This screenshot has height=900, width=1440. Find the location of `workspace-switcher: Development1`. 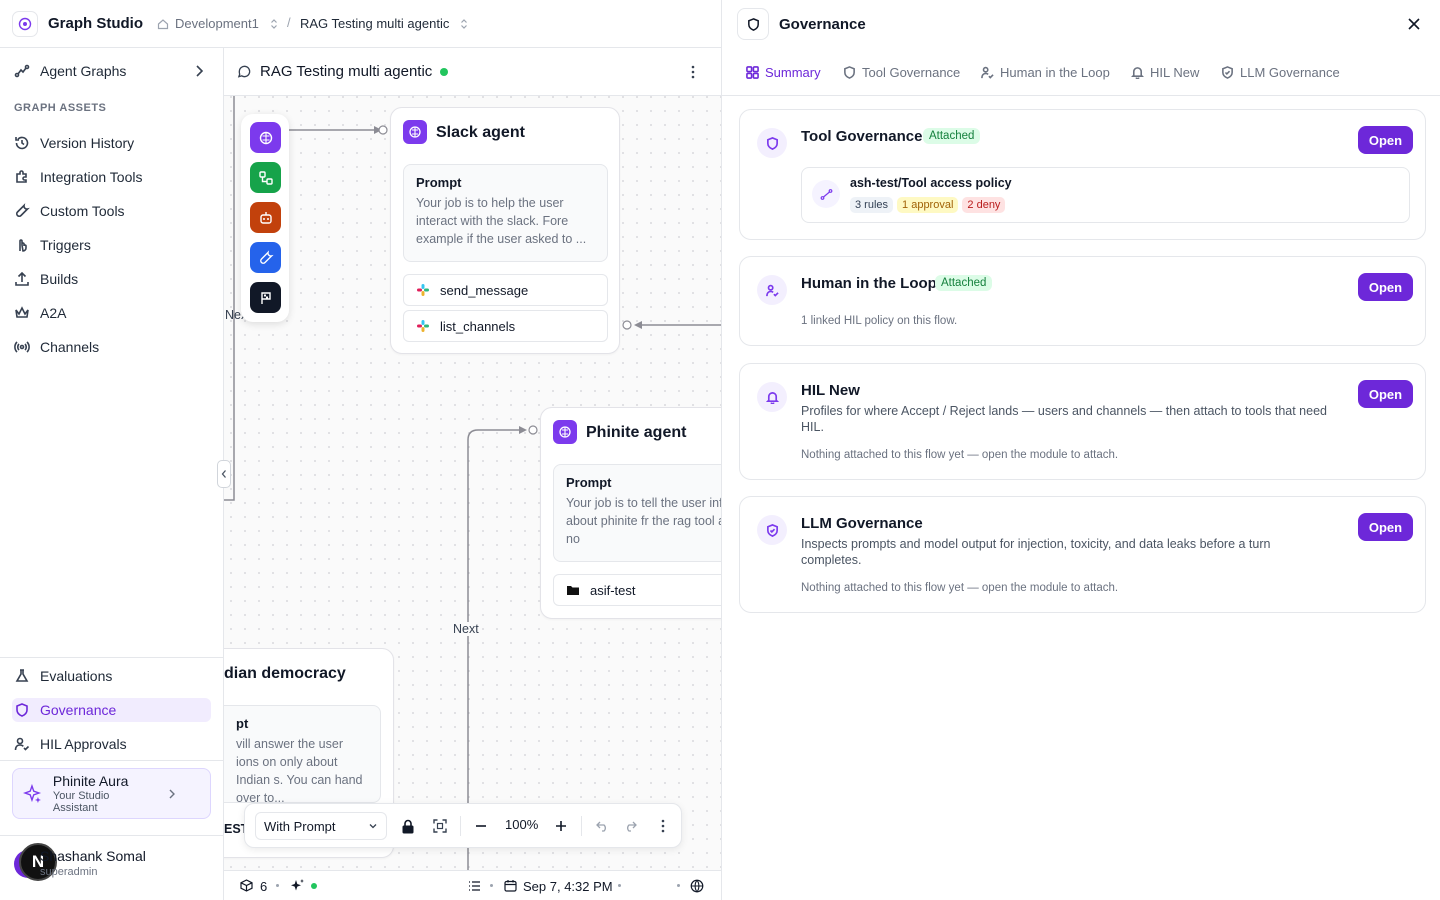

workspace-switcher: Development1 is located at coordinates (218, 23).